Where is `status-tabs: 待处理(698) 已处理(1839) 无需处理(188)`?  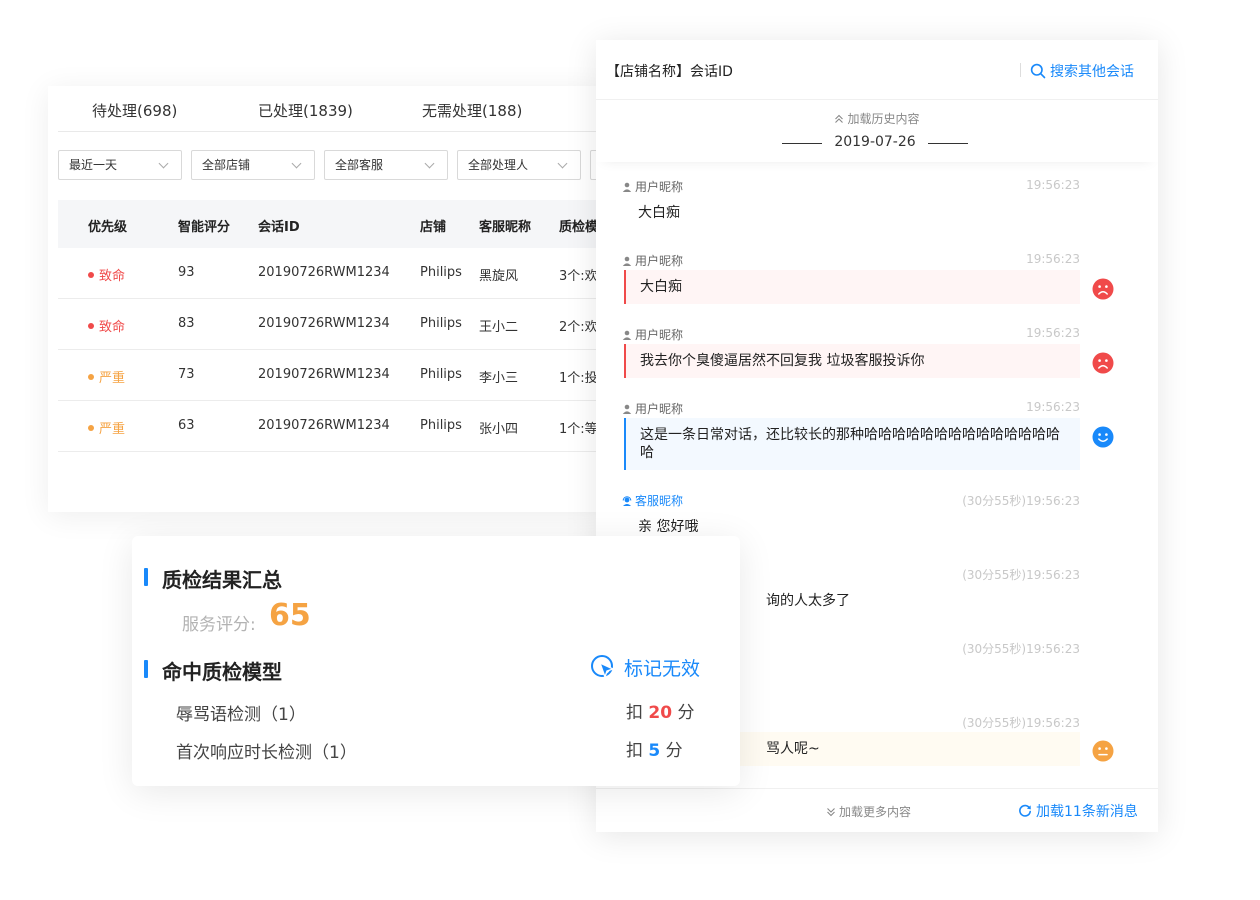 status-tabs: 待处理(698) 已处理(1839) 无需处理(188) is located at coordinates (328, 109).